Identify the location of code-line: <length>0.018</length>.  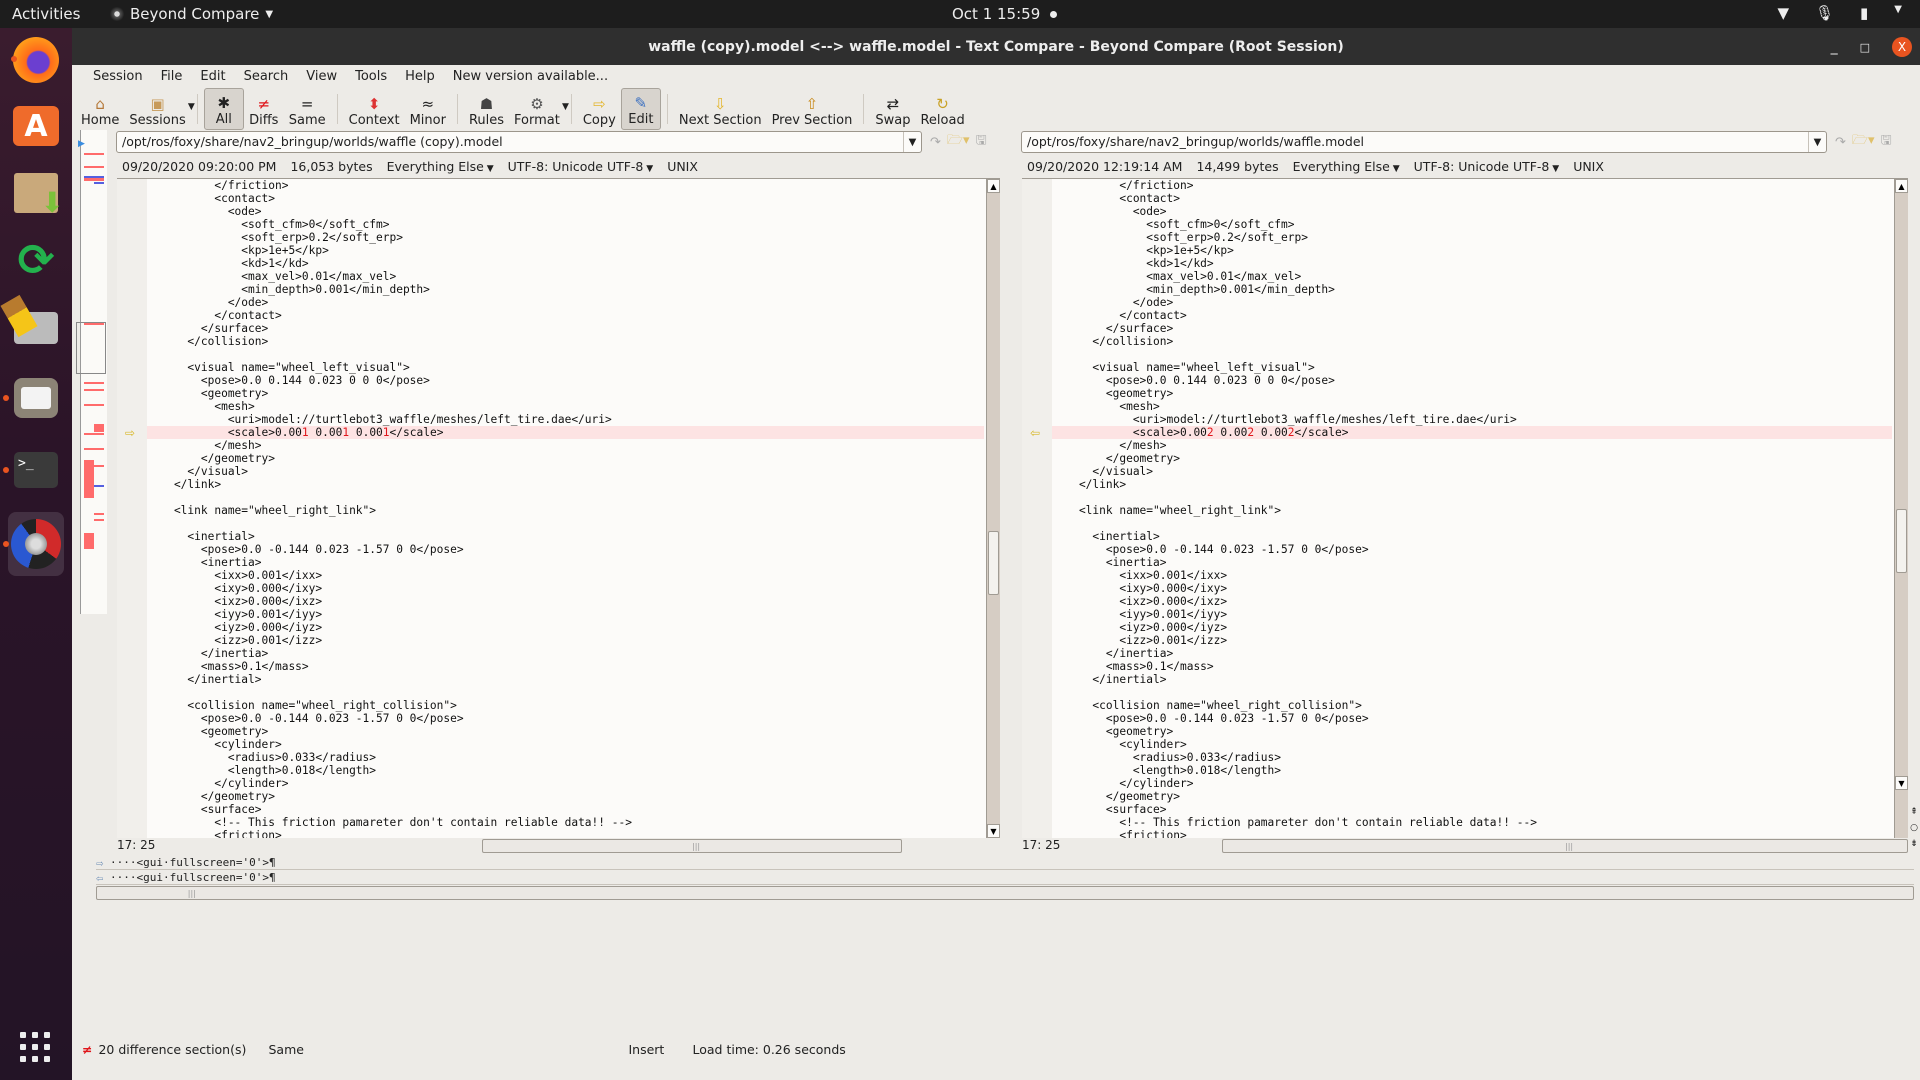
(1472, 770).